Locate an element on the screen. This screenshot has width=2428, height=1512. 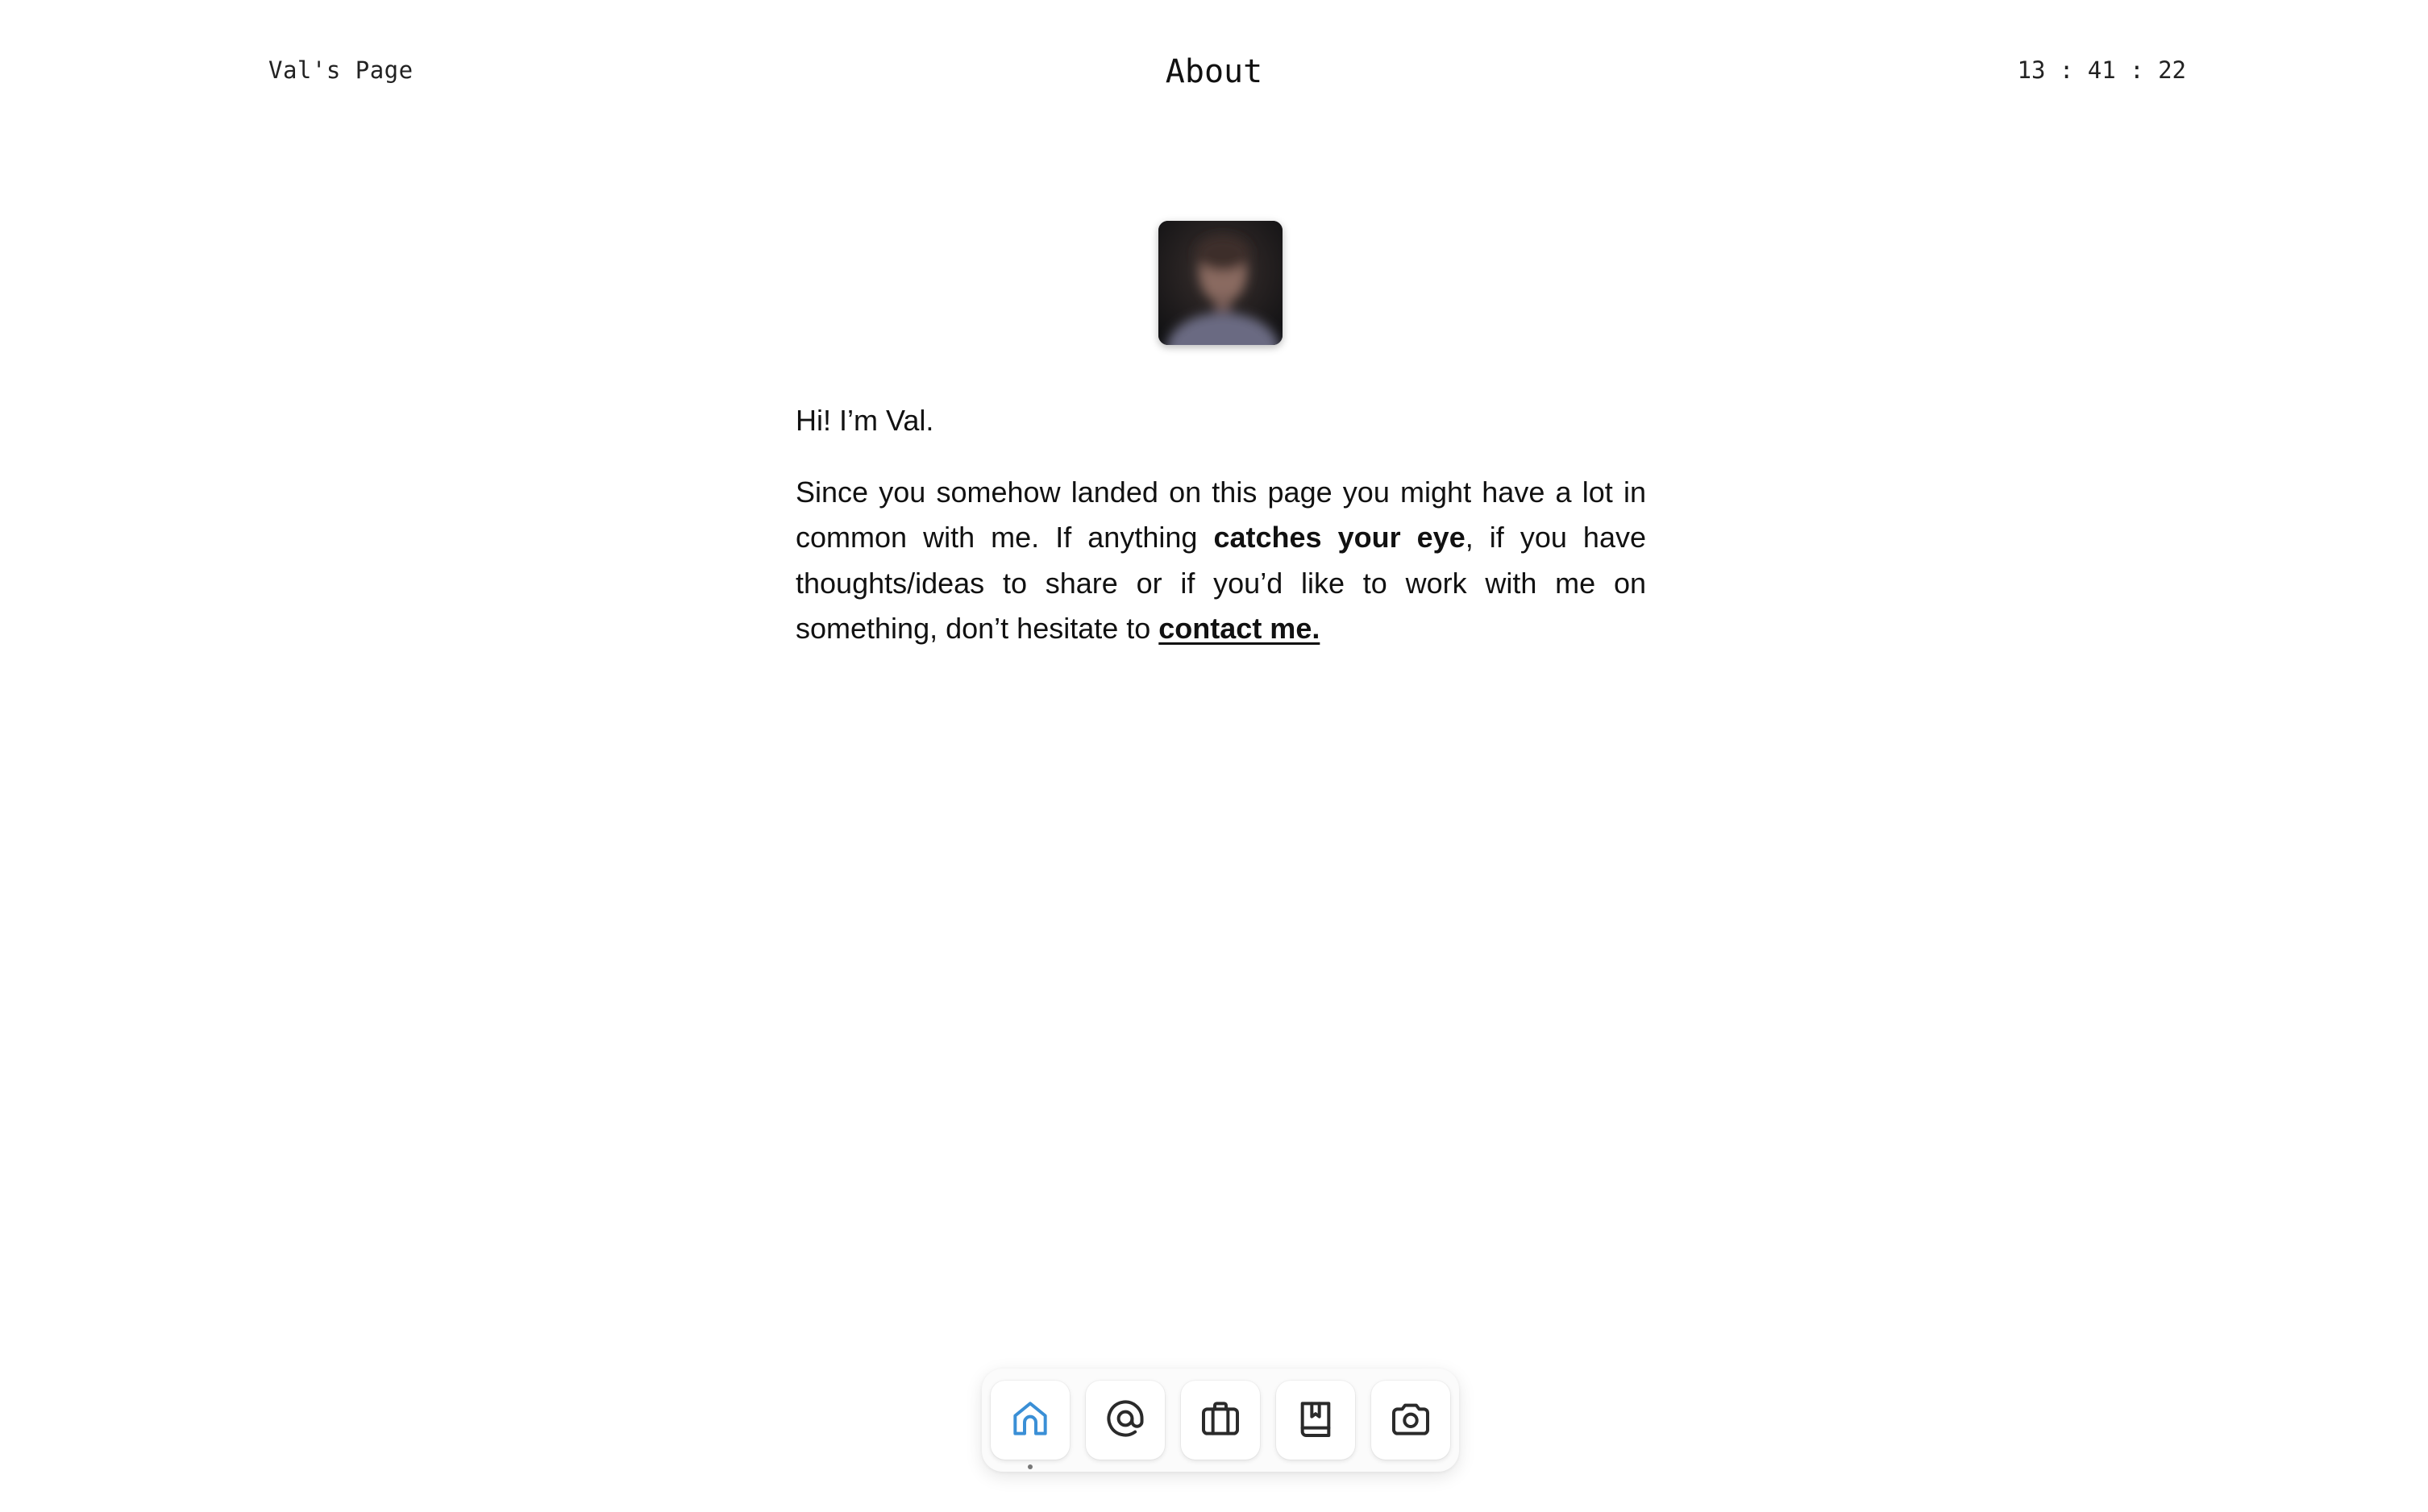
bottom-dock is located at coordinates (1220, 1420).